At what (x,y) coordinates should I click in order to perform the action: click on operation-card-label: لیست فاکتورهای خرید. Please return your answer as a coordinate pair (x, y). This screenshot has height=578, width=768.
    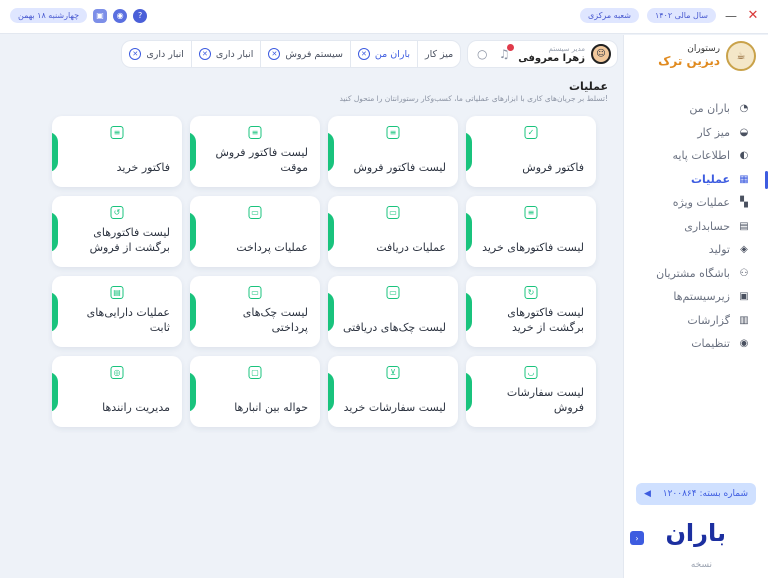
    Looking at the image, I should click on (533, 247).